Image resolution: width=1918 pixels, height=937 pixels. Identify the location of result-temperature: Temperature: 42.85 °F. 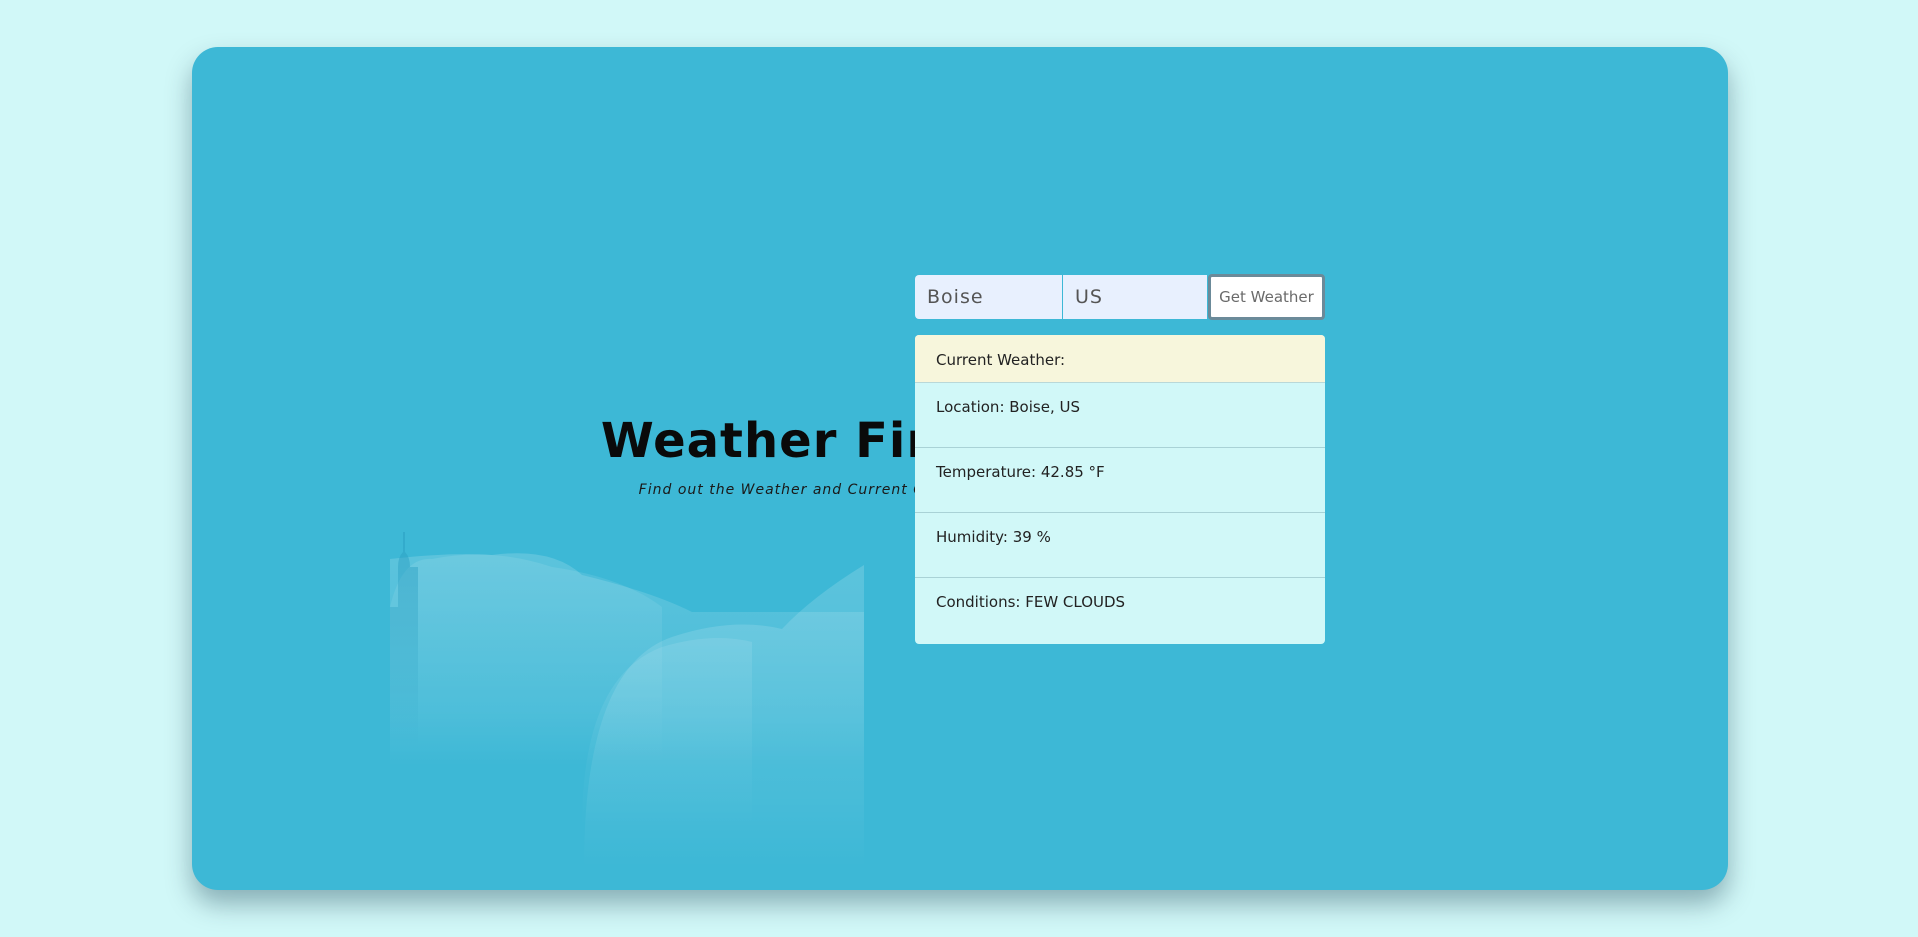
(1120, 480).